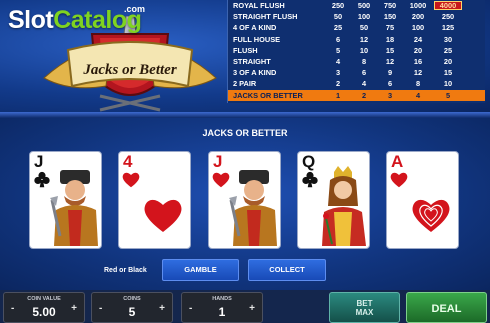  Describe the element at coordinates (356, 61) in the screenshot. I see `paytable-row: STRAIGHT 4 8 12 16 20` at that location.